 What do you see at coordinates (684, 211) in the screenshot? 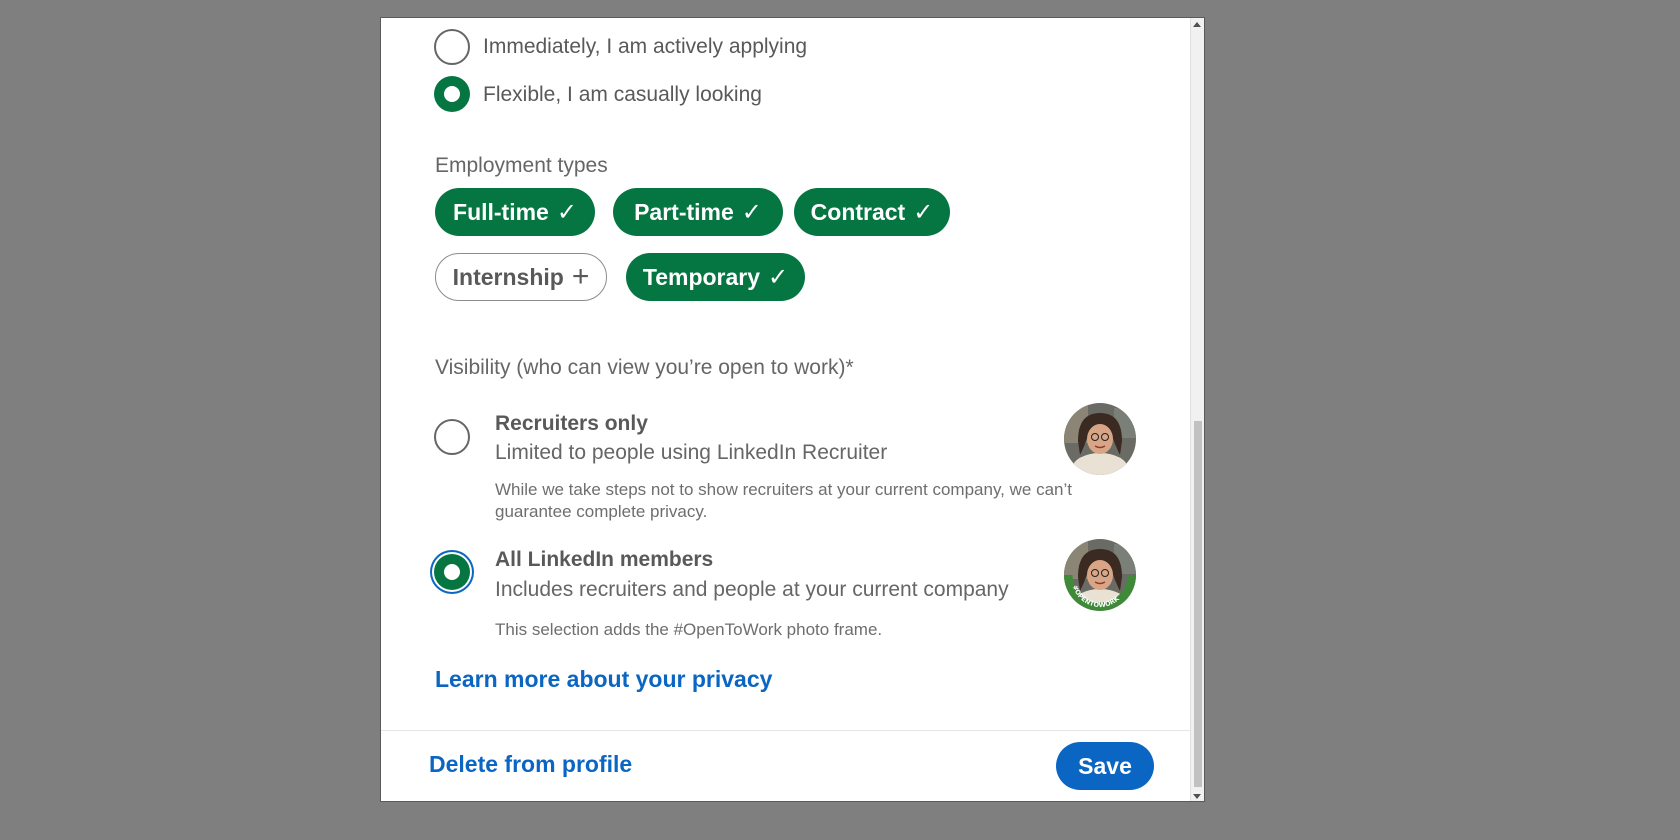
I see `chip-part-time-label: Part-time` at bounding box center [684, 211].